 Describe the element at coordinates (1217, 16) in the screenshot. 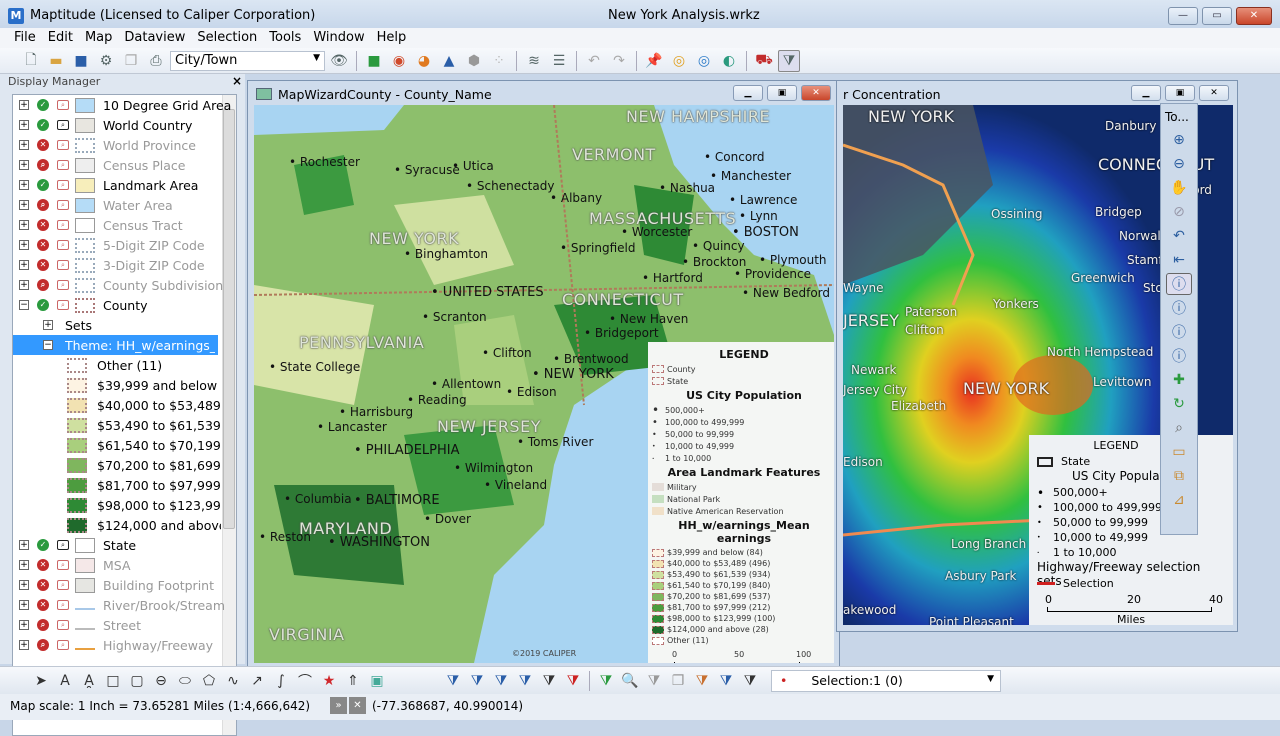

I see `maximize-button: ▭` at that location.